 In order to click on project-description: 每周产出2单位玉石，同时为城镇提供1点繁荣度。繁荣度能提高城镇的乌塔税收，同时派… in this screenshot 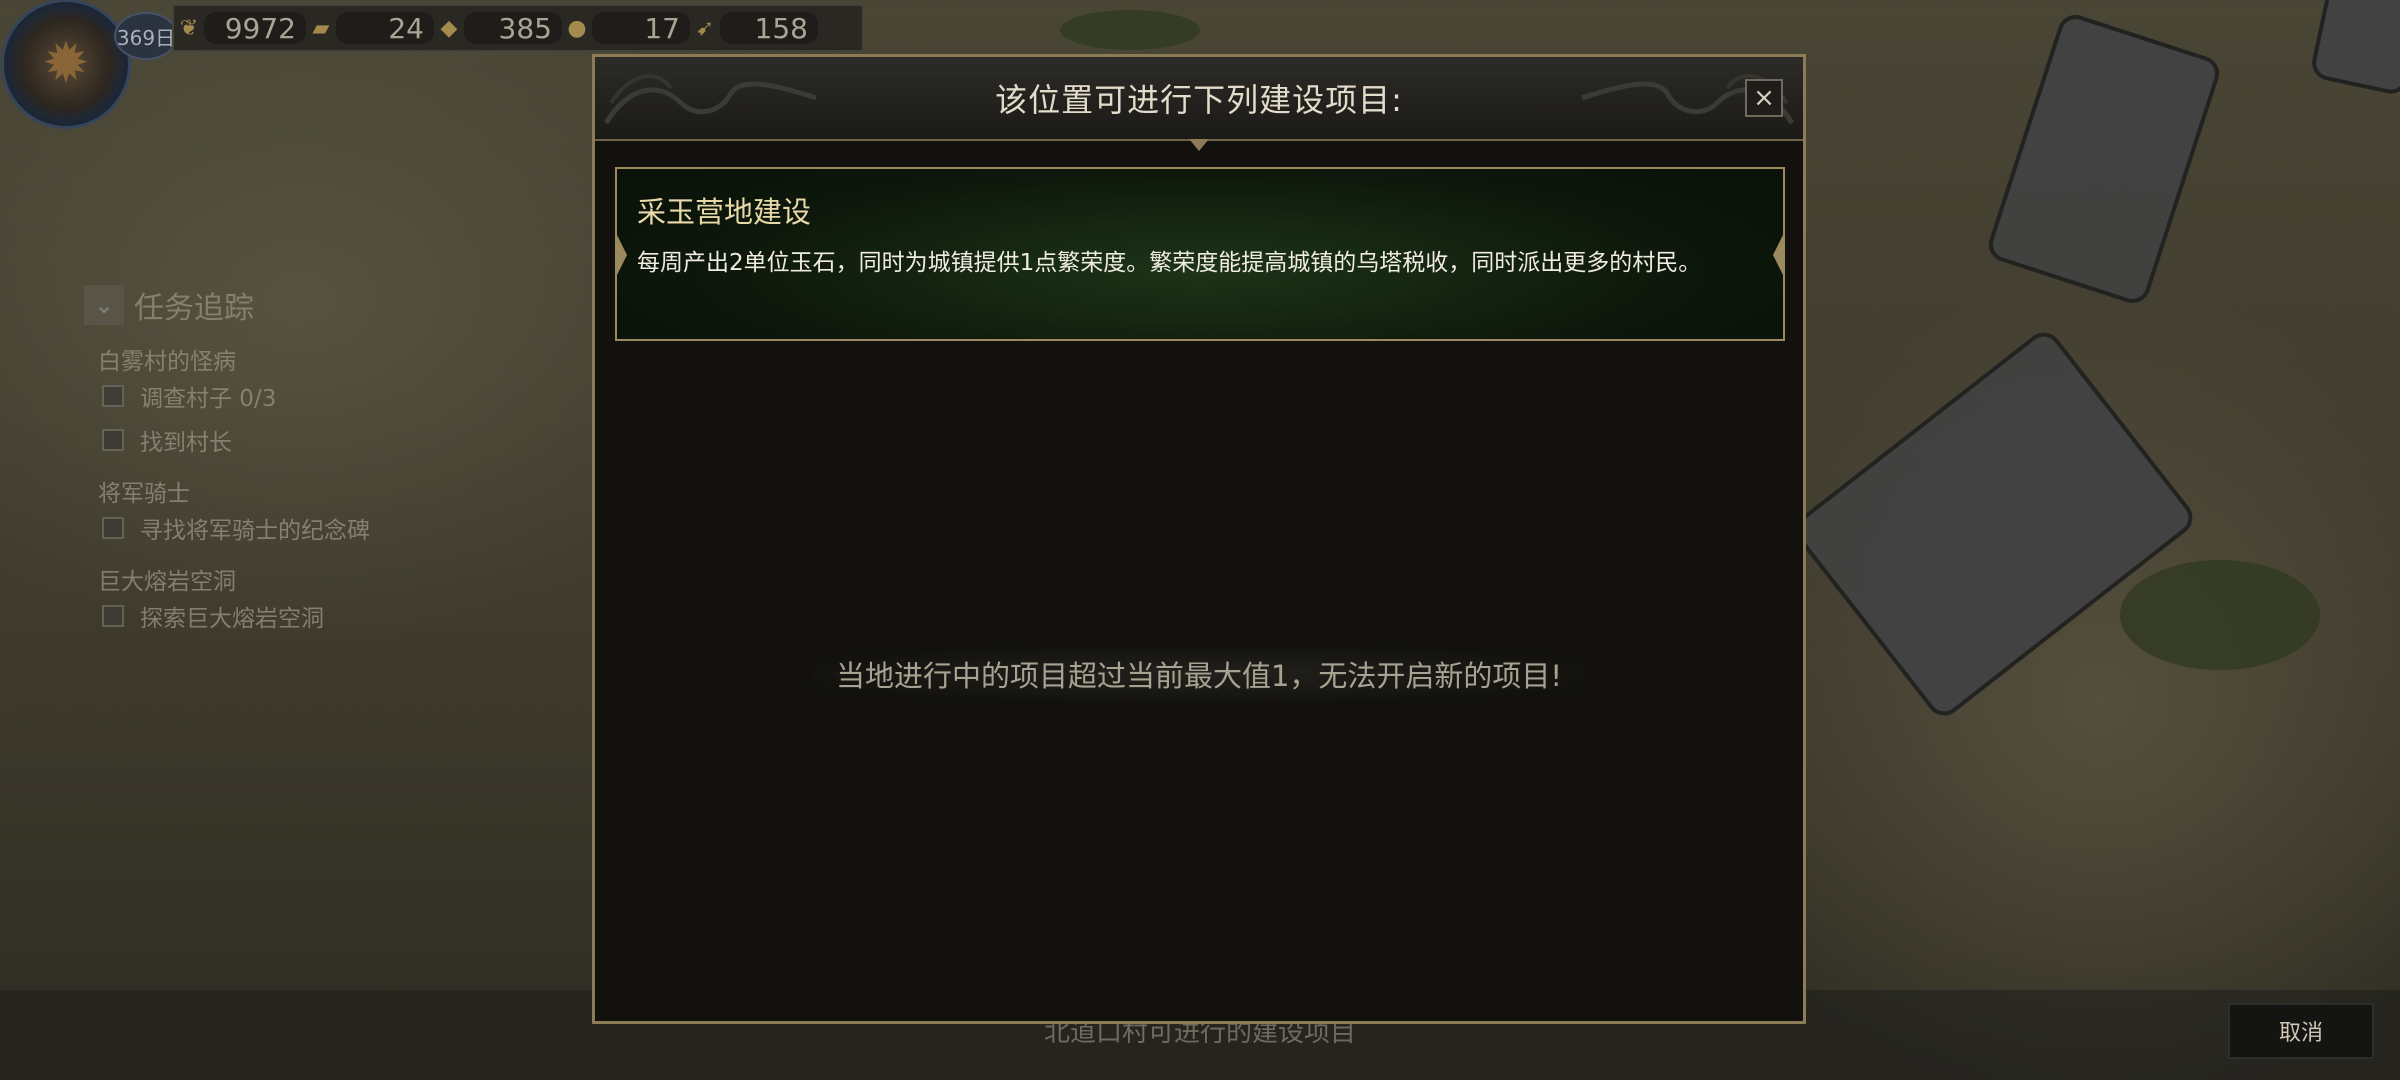, I will do `click(1169, 263)`.